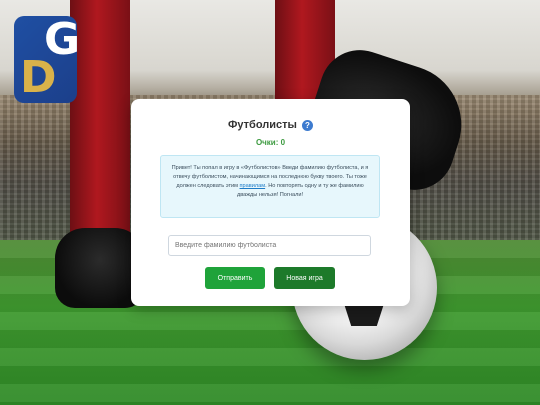  Describe the element at coordinates (269, 245) in the screenshot. I see `player-surname-input` at that location.